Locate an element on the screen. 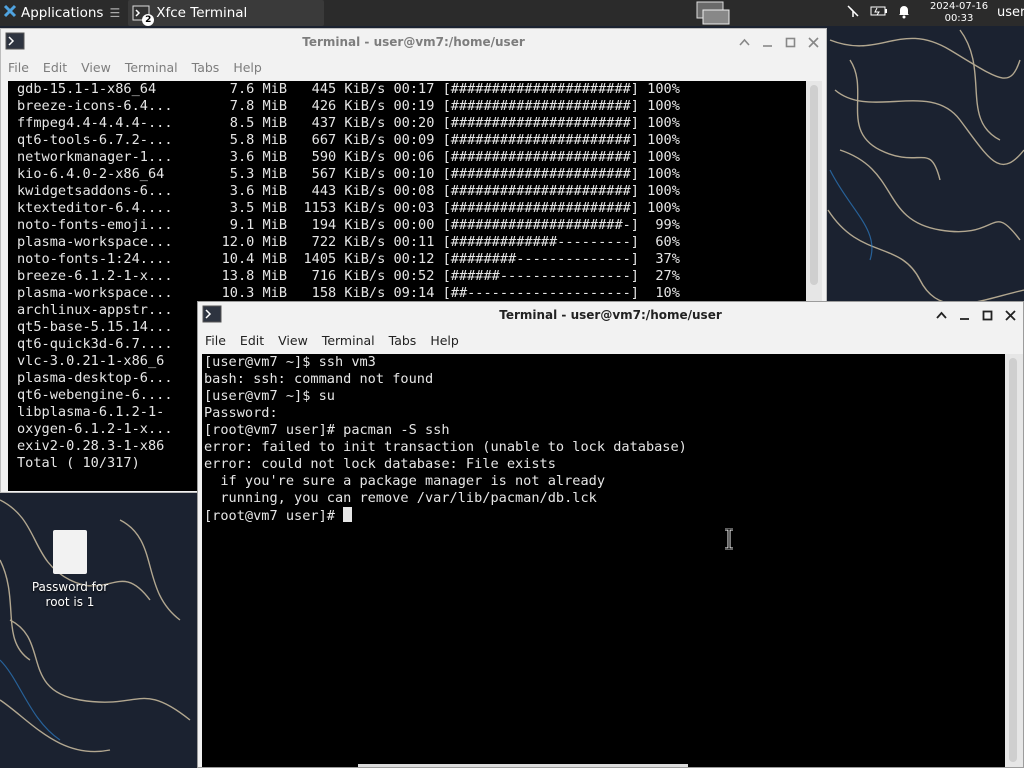  scrollbar is located at coordinates (1014, 560).